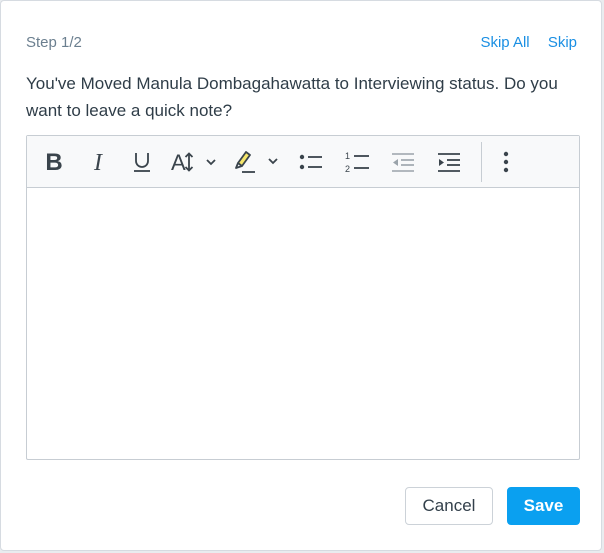 This screenshot has width=604, height=553. I want to click on bold-button: B, so click(54, 162).